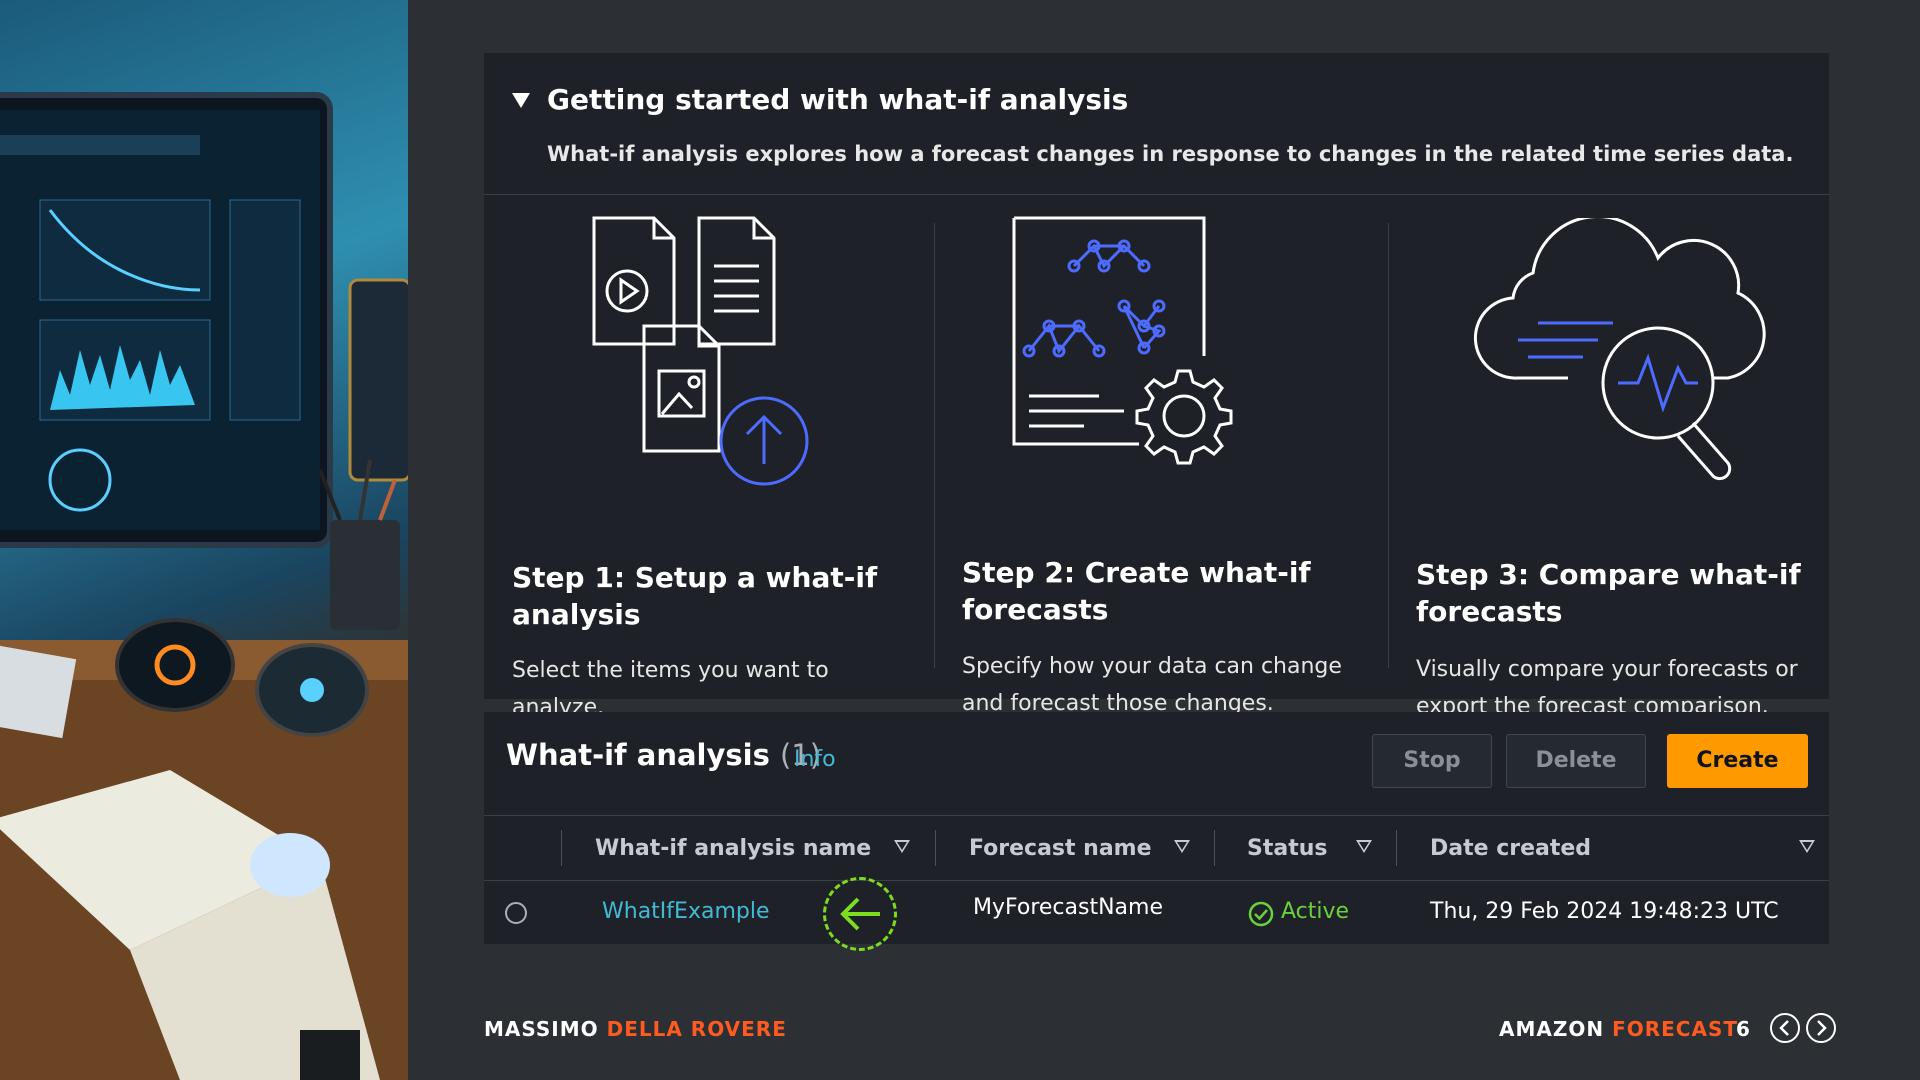  Describe the element at coordinates (1737, 761) in the screenshot. I see `create-button: Create` at that location.